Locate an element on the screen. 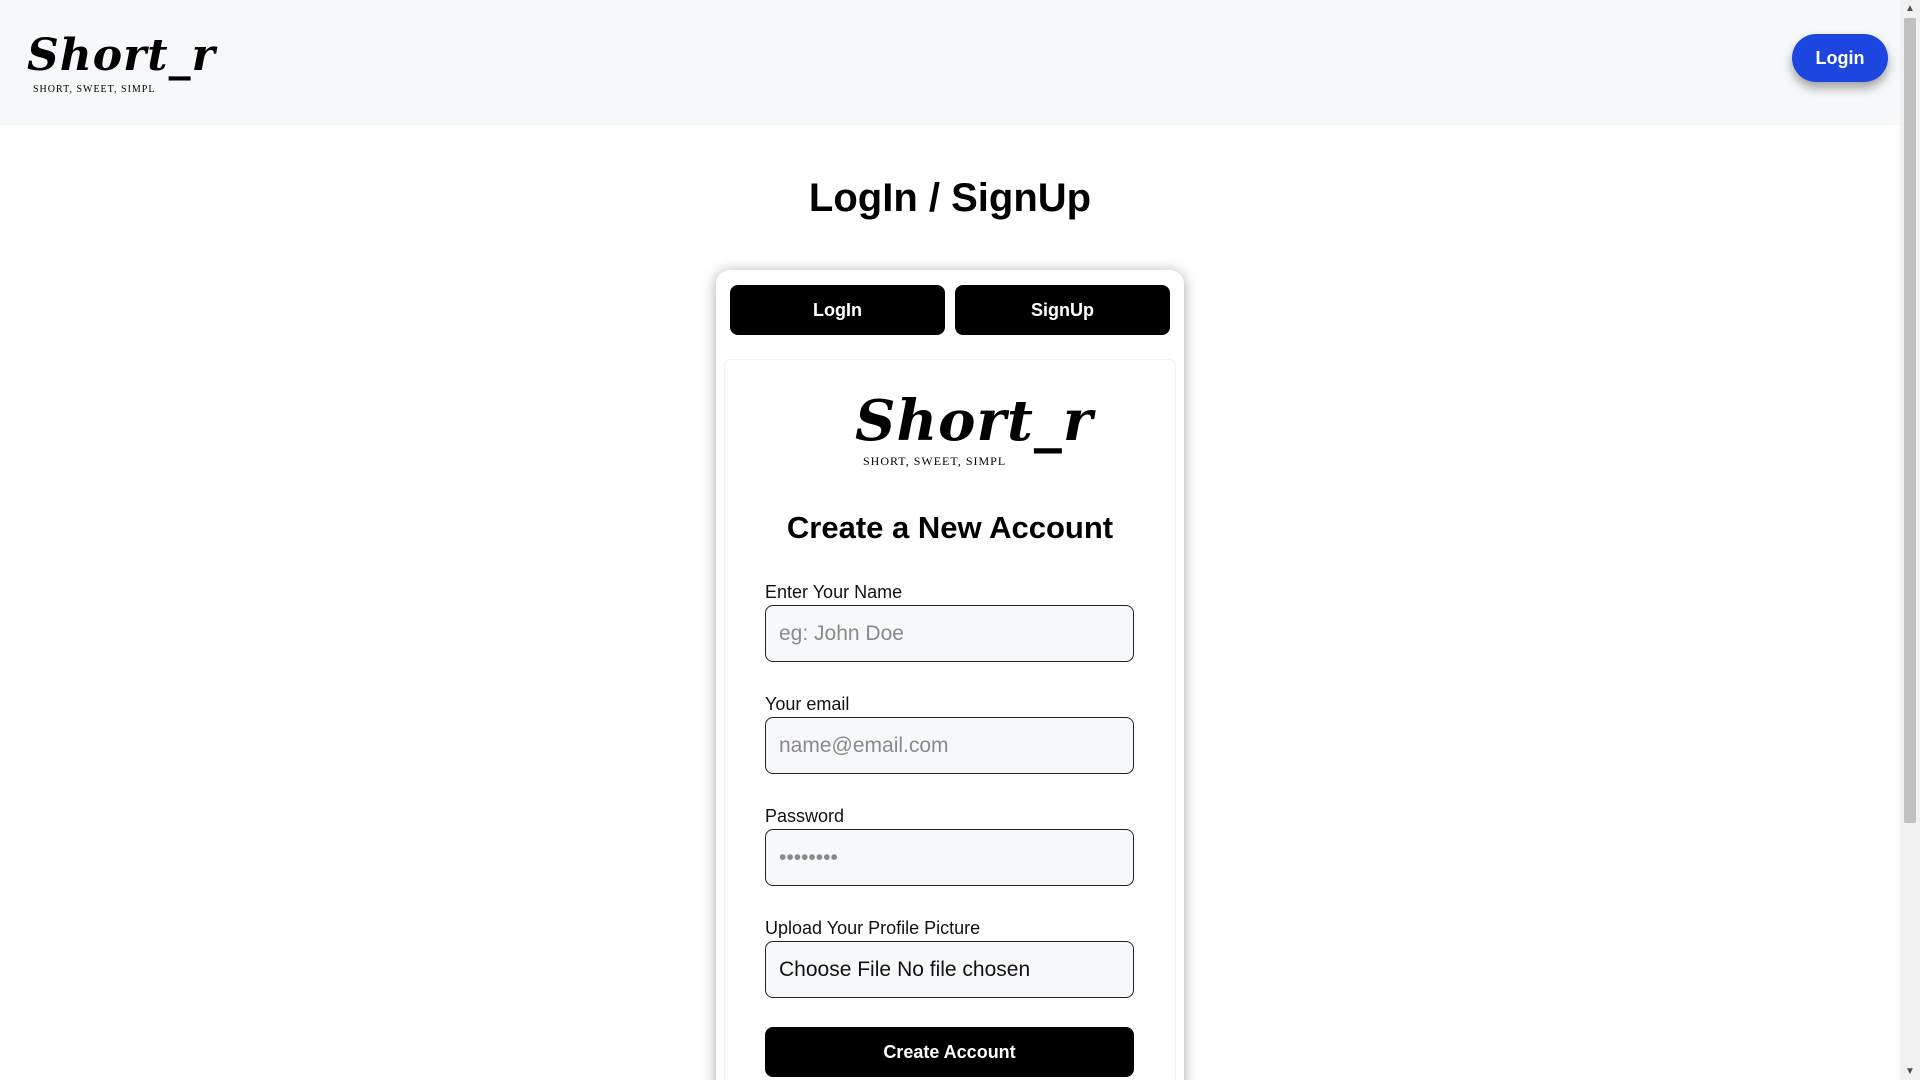 This screenshot has width=1920, height=1080. form-logo: Short_r SHORT, SWEET, SIMPL is located at coordinates (974, 429).